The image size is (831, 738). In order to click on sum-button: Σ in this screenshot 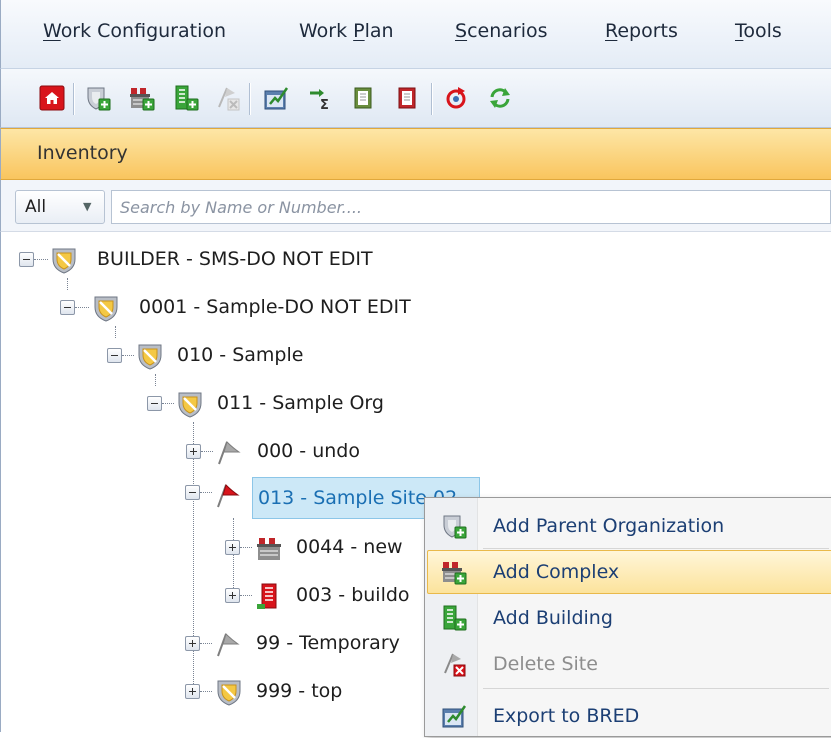, I will do `click(320, 99)`.